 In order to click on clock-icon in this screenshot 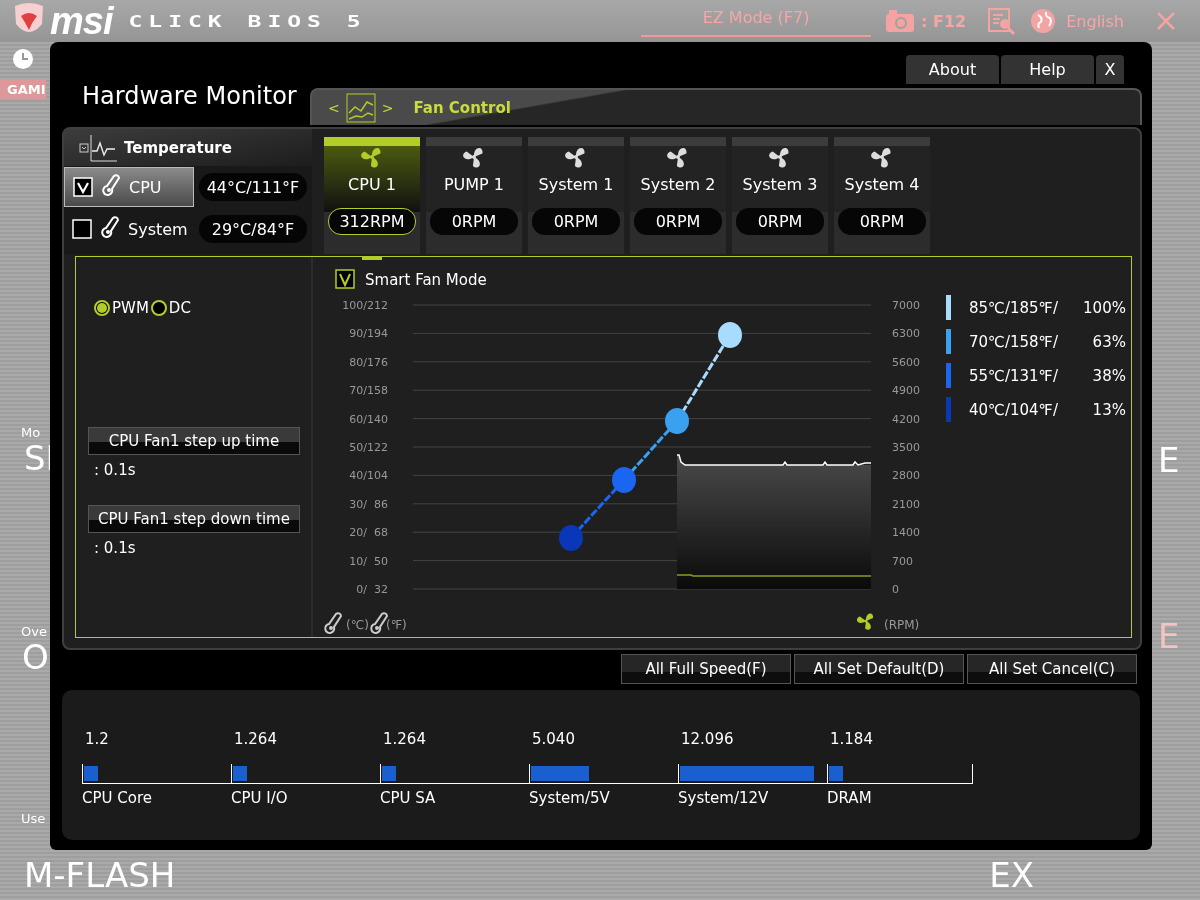, I will do `click(23, 59)`.